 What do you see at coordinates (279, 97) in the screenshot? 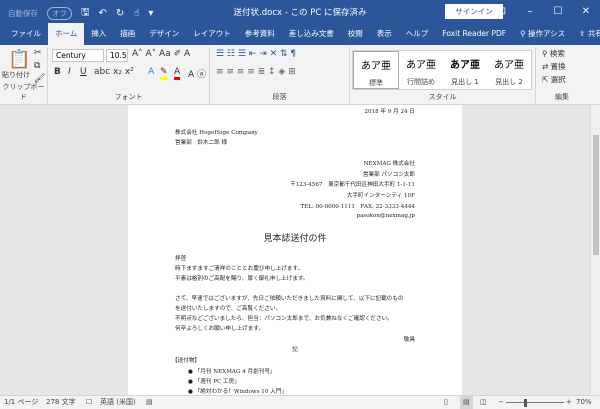
I see `paragraph-label: 段落` at bounding box center [279, 97].